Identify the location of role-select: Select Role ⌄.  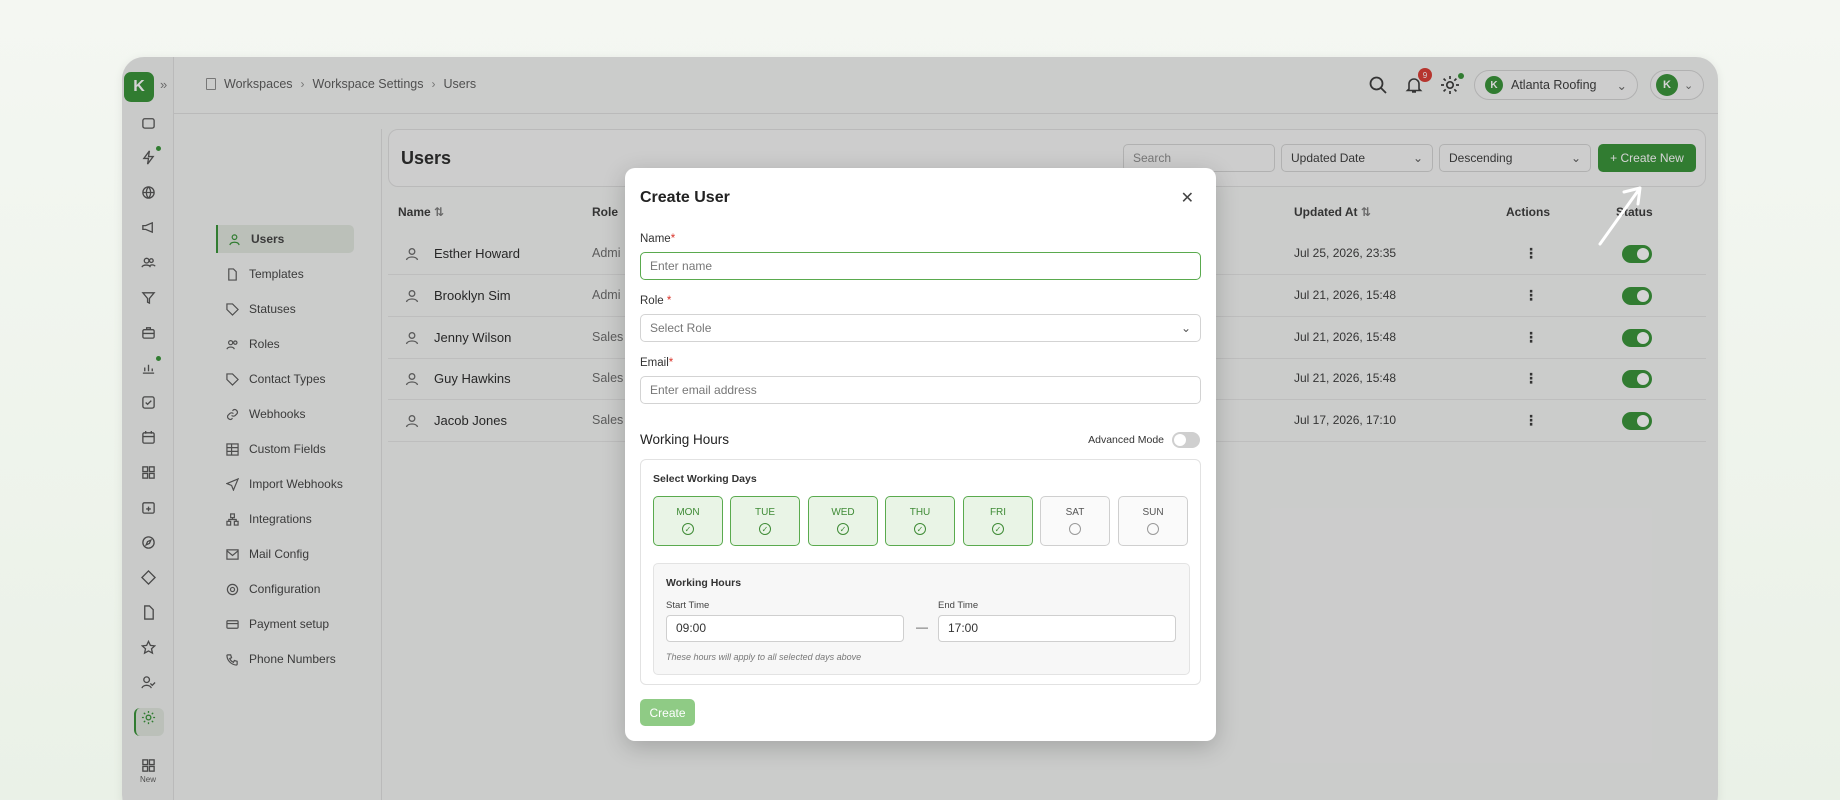
(920, 328).